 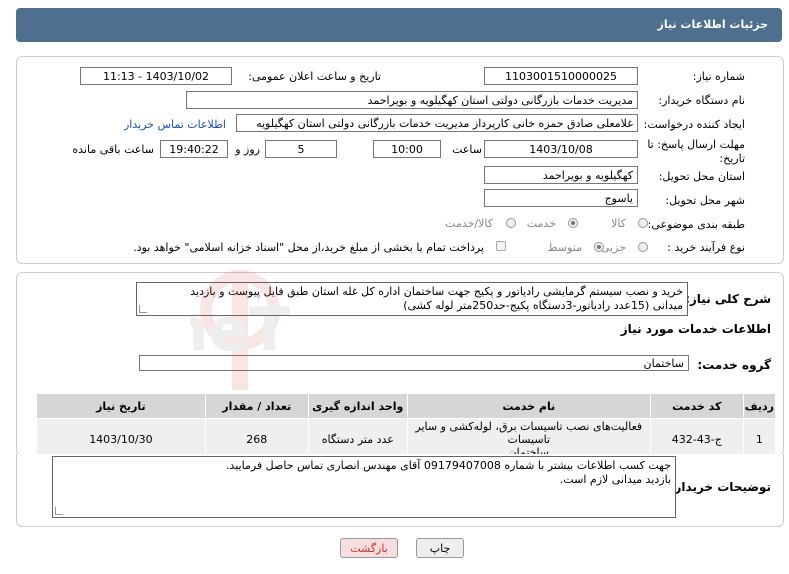 I want to click on print-button: چاپ, so click(x=440, y=548).